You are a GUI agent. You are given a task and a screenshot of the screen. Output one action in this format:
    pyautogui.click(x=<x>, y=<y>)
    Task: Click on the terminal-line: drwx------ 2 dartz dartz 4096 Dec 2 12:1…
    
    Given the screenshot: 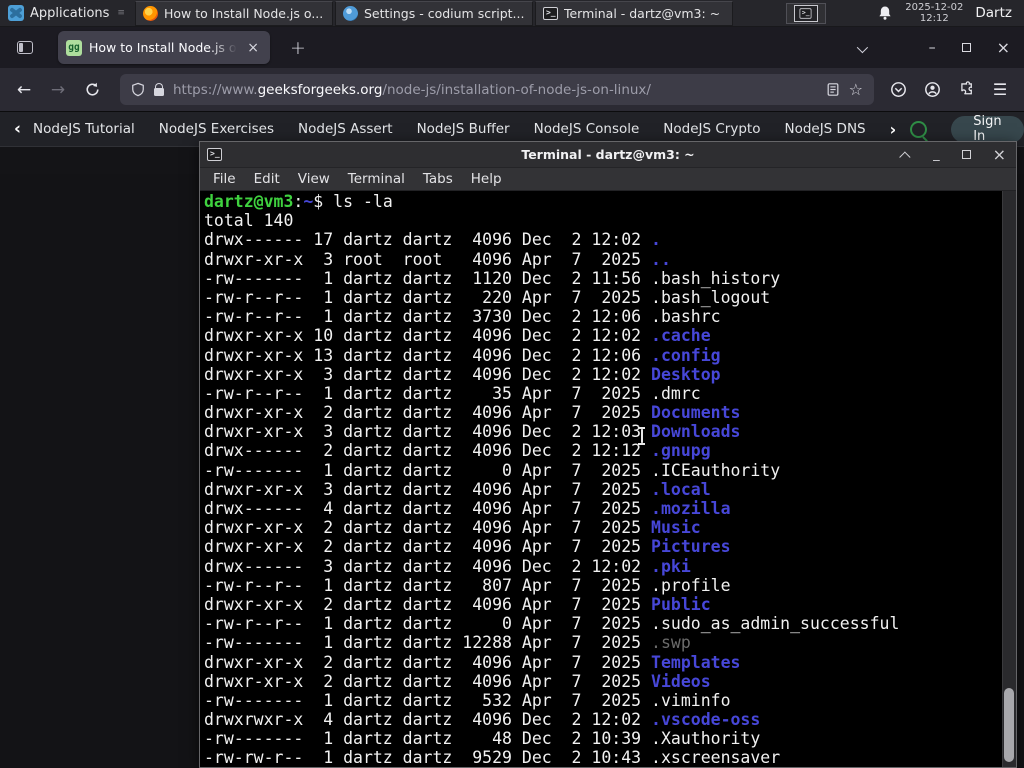 What is the action you would take?
    pyautogui.click(x=457, y=451)
    